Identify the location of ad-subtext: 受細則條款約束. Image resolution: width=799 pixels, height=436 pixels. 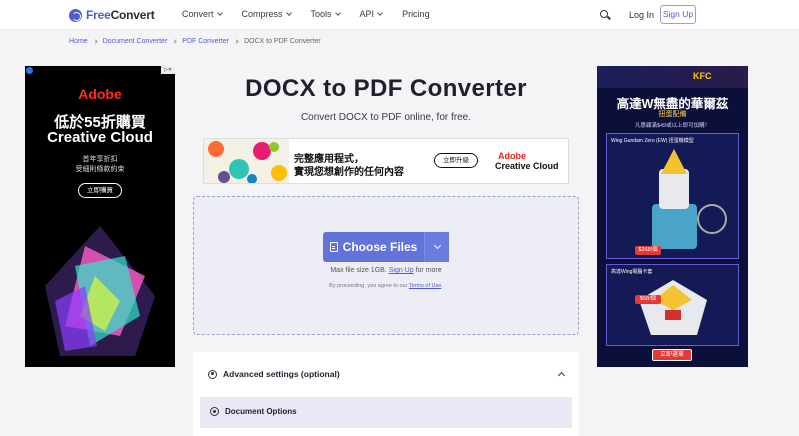
(100, 169).